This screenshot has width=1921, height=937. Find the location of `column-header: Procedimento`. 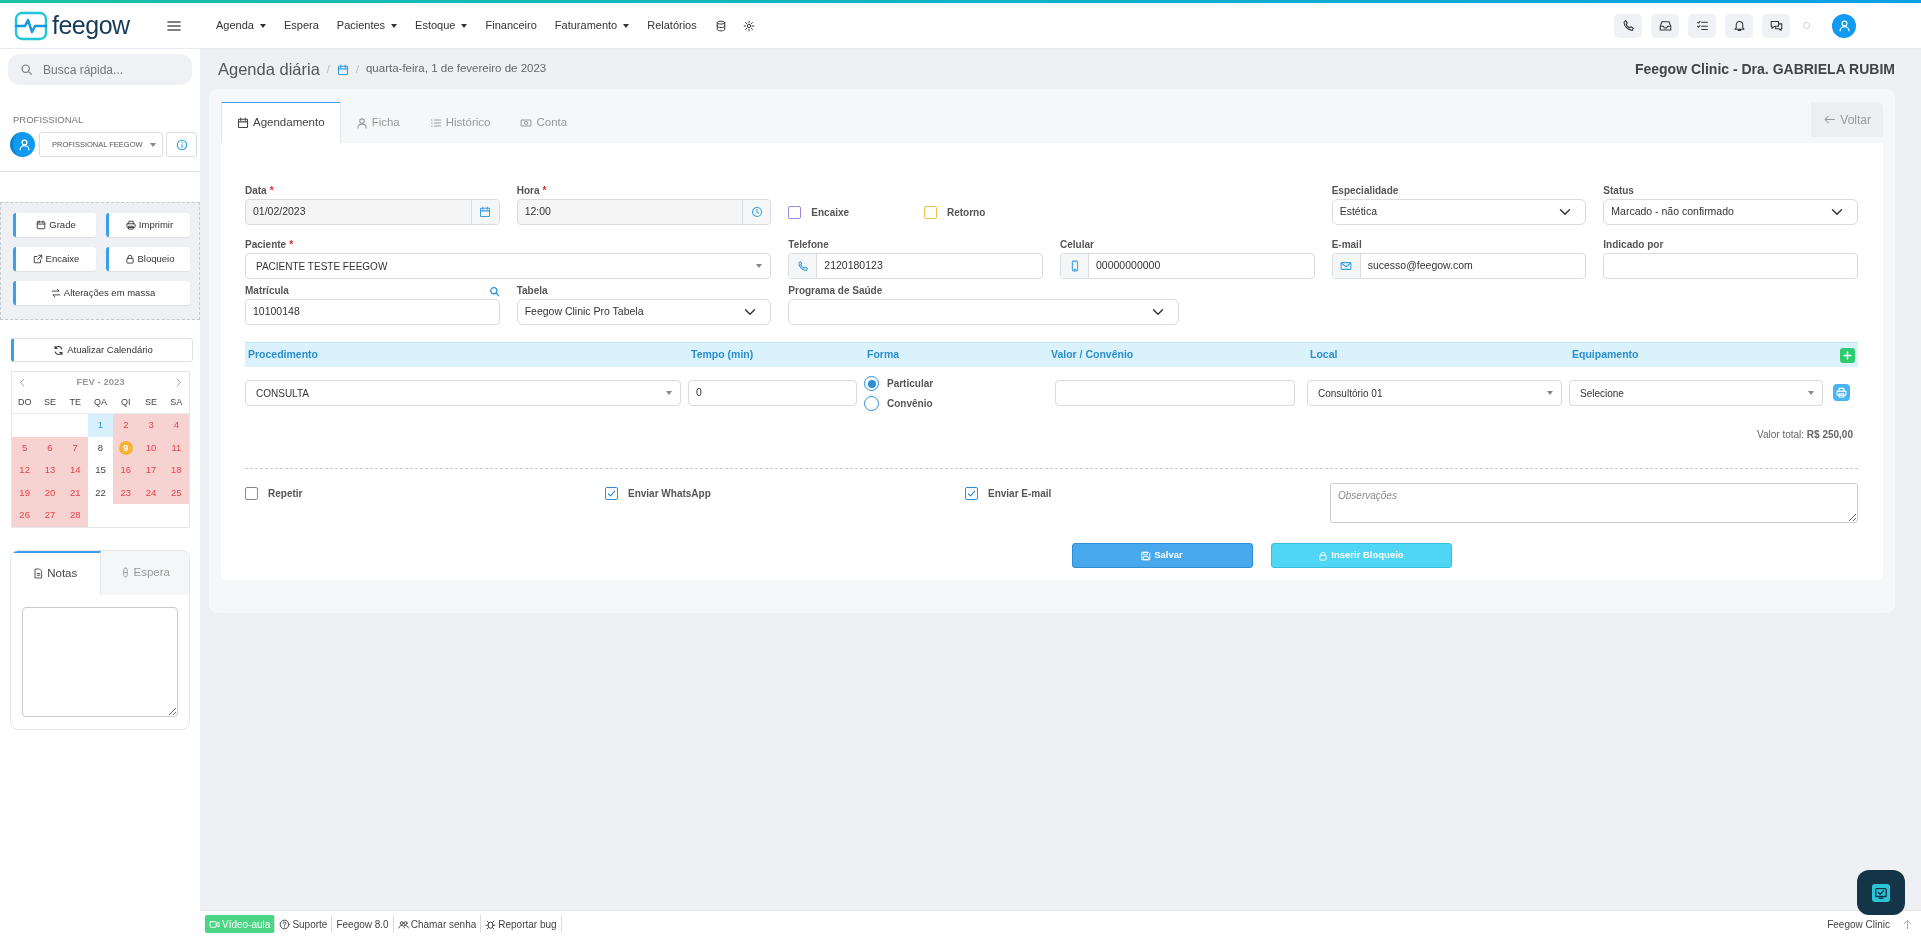

column-header: Procedimento is located at coordinates (283, 355).